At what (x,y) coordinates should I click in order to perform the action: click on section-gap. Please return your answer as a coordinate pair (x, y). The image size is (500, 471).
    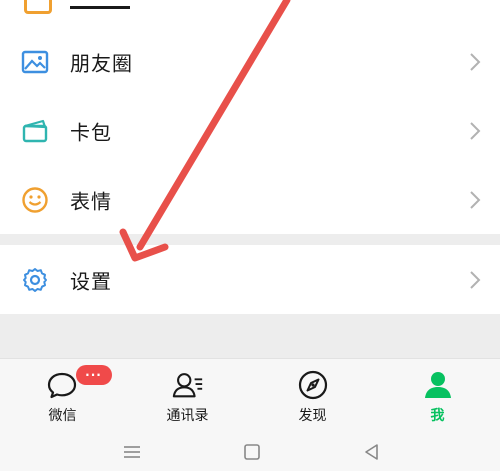
    Looking at the image, I should click on (250, 239).